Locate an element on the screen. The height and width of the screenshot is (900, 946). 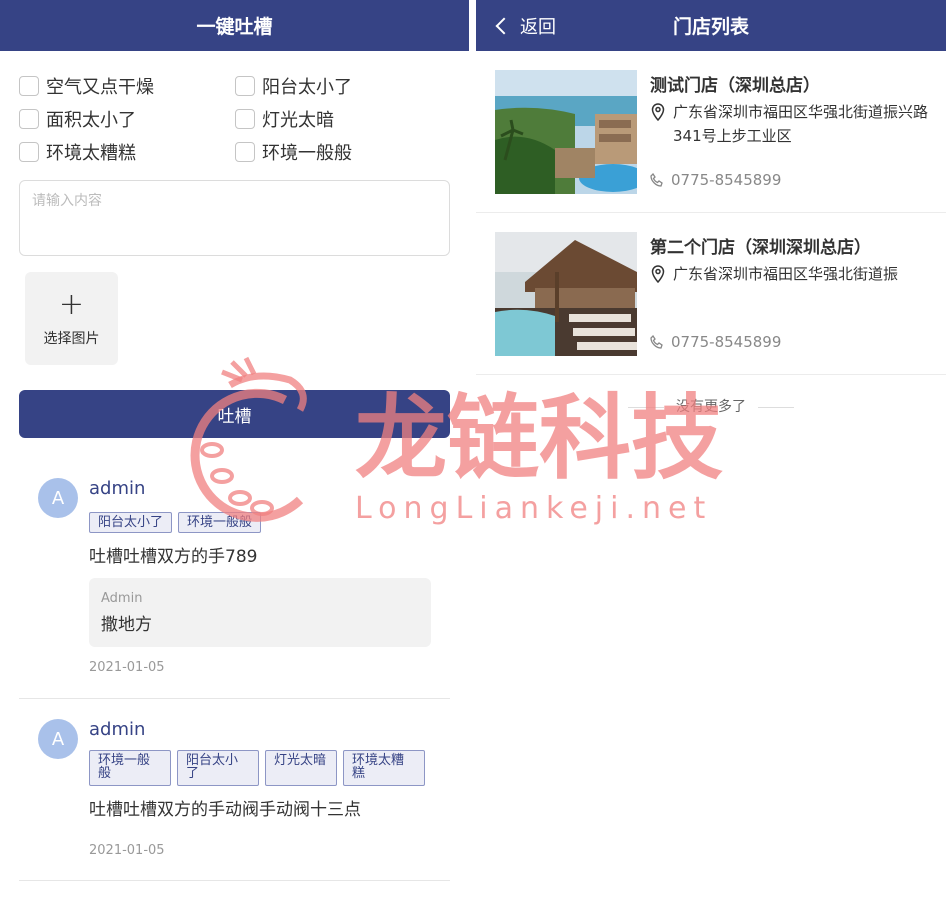
reply-user: Admin is located at coordinates (122, 598).